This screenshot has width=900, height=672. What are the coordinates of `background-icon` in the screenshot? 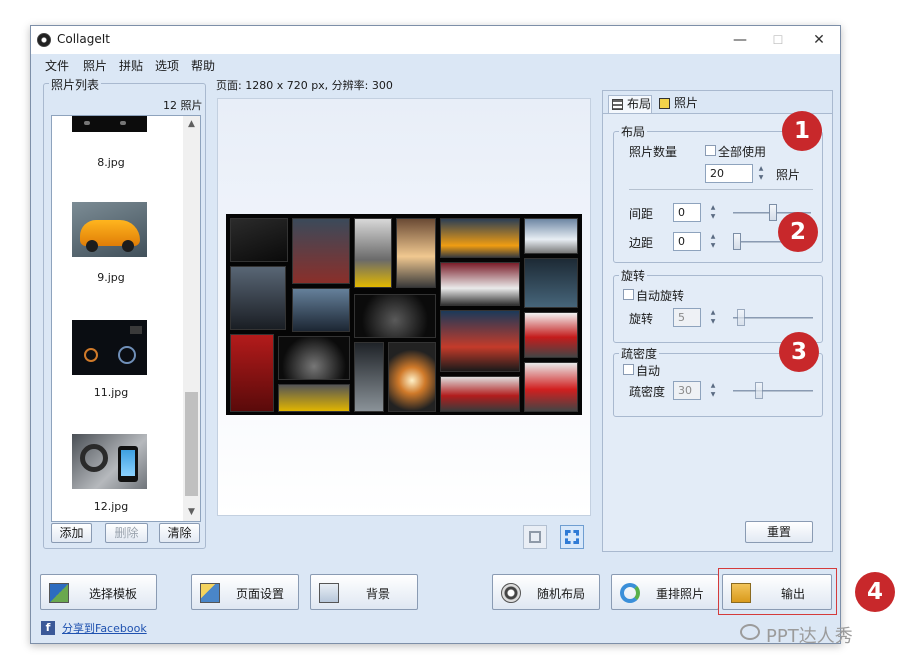 It's located at (329, 593).